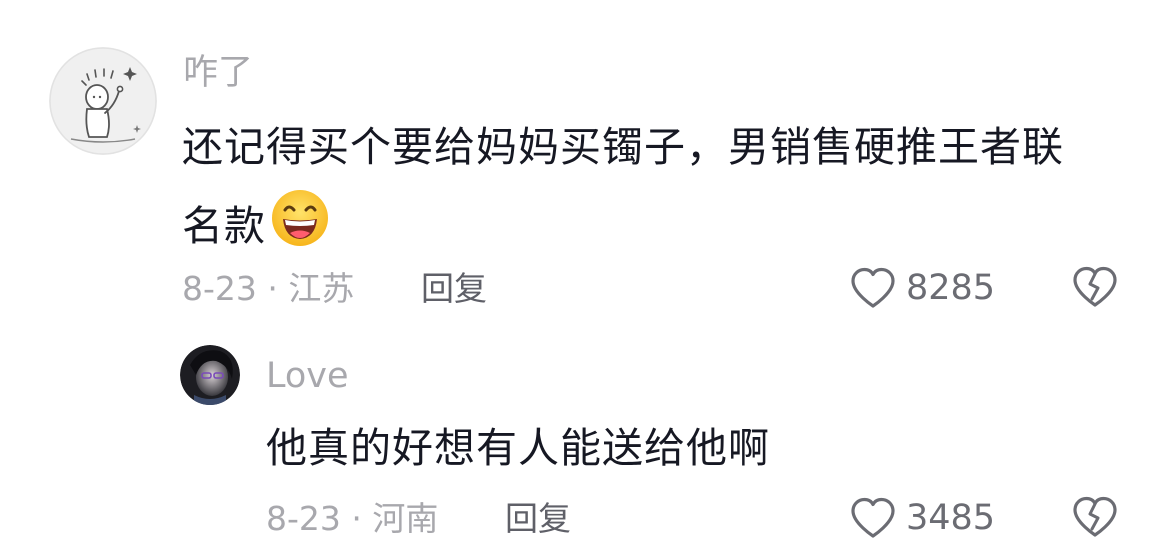  I want to click on like-button: 3485, so click(922, 518).